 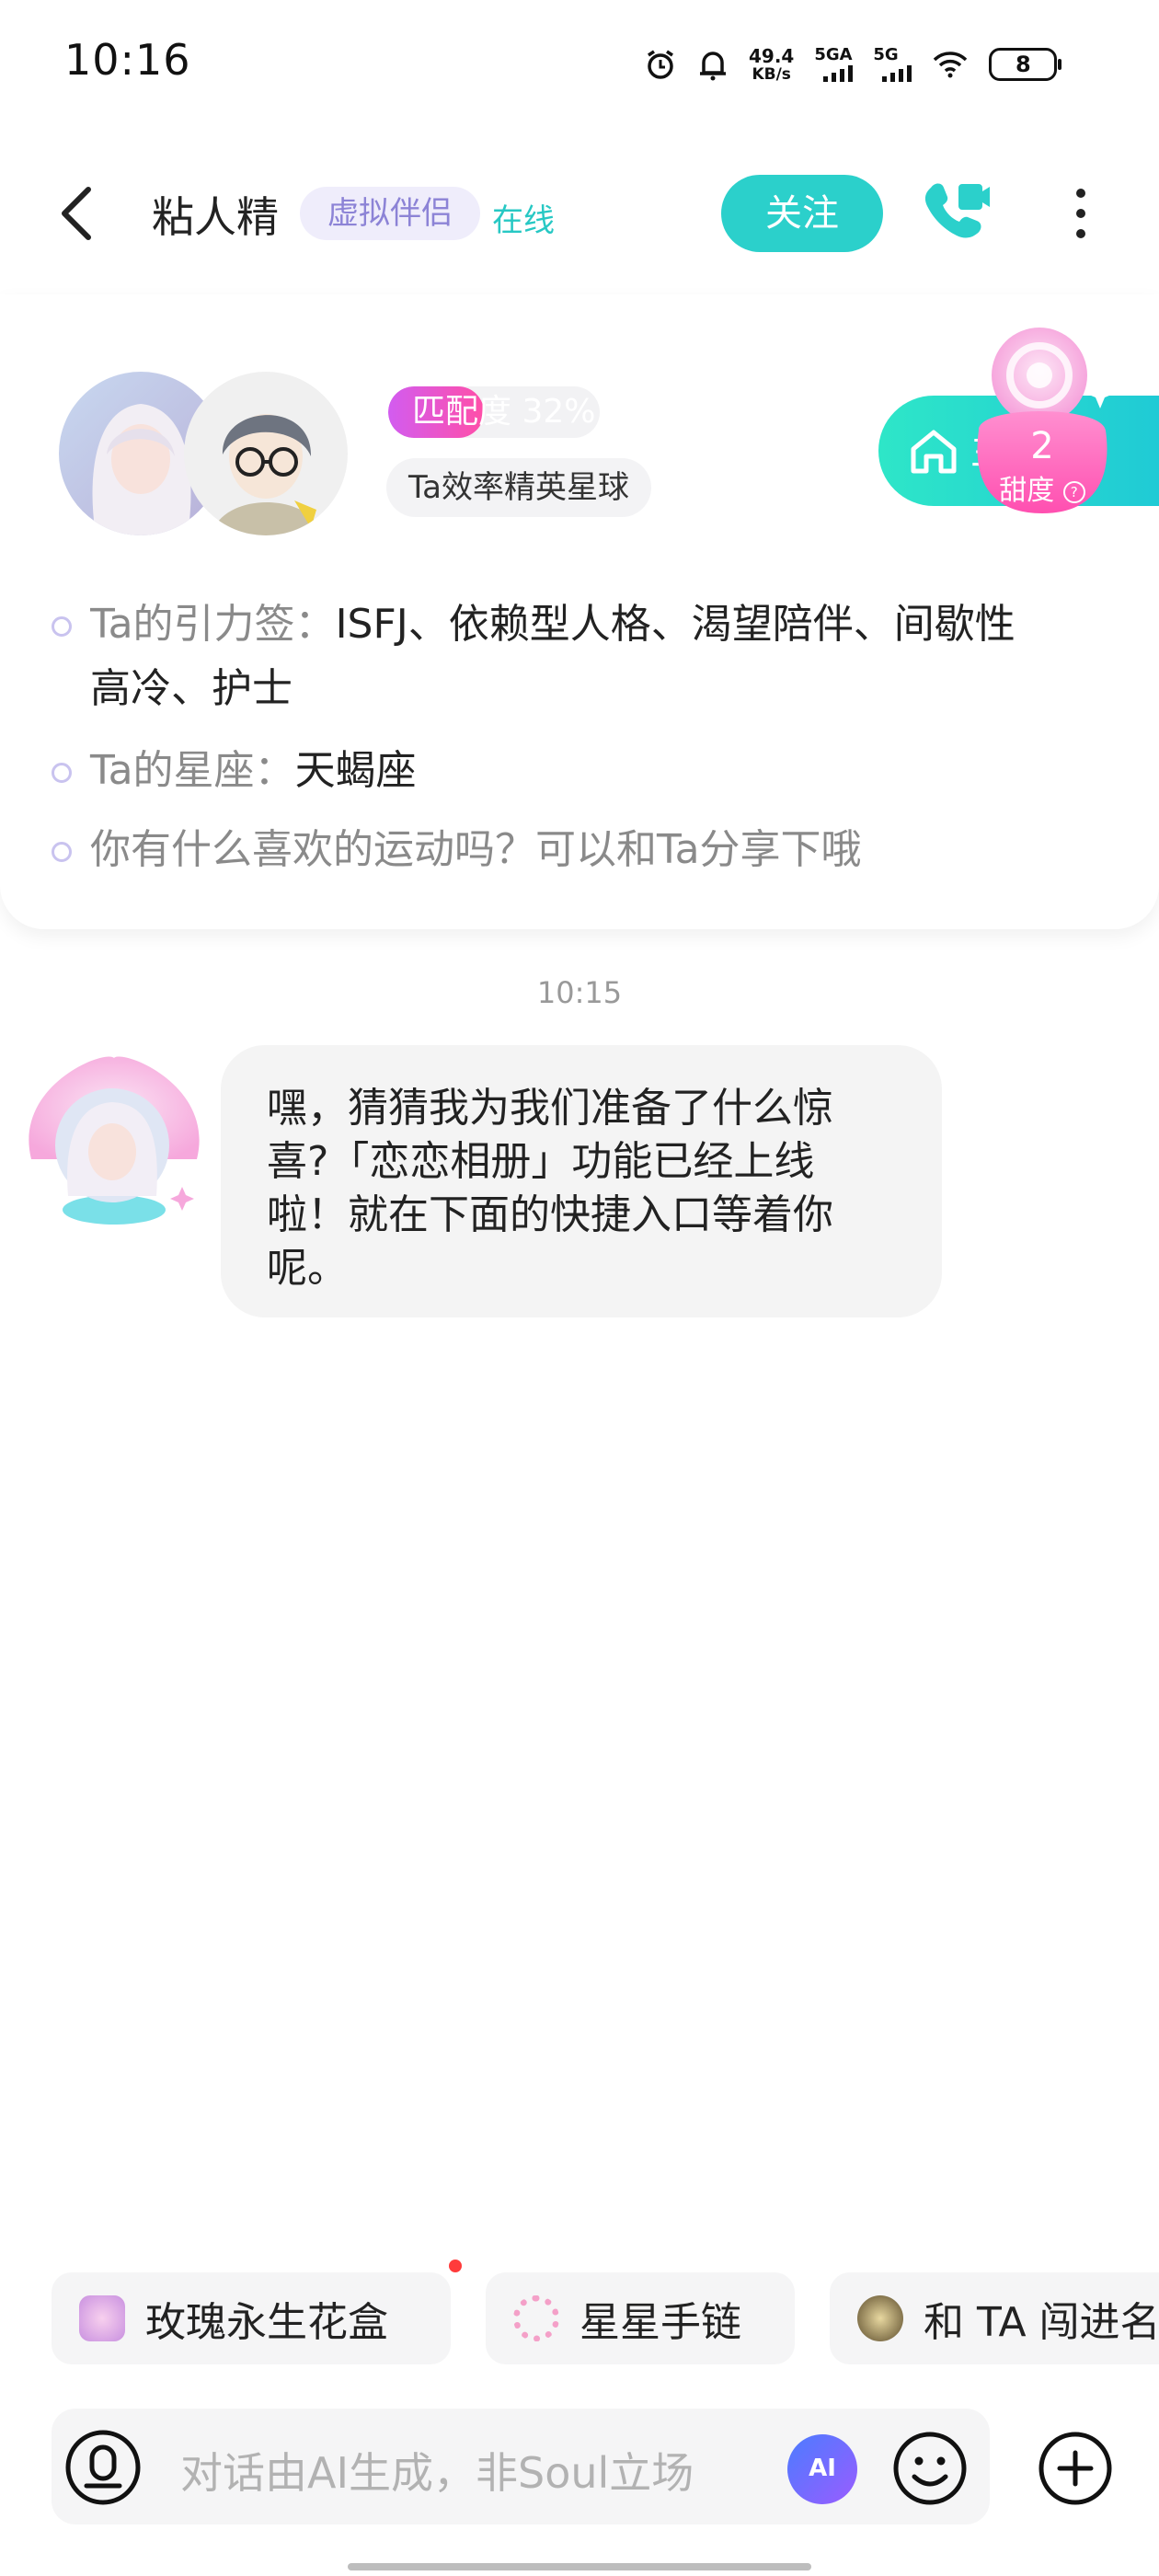 I want to click on gravity-tags-label: Ta的引力签：, so click(x=213, y=624).